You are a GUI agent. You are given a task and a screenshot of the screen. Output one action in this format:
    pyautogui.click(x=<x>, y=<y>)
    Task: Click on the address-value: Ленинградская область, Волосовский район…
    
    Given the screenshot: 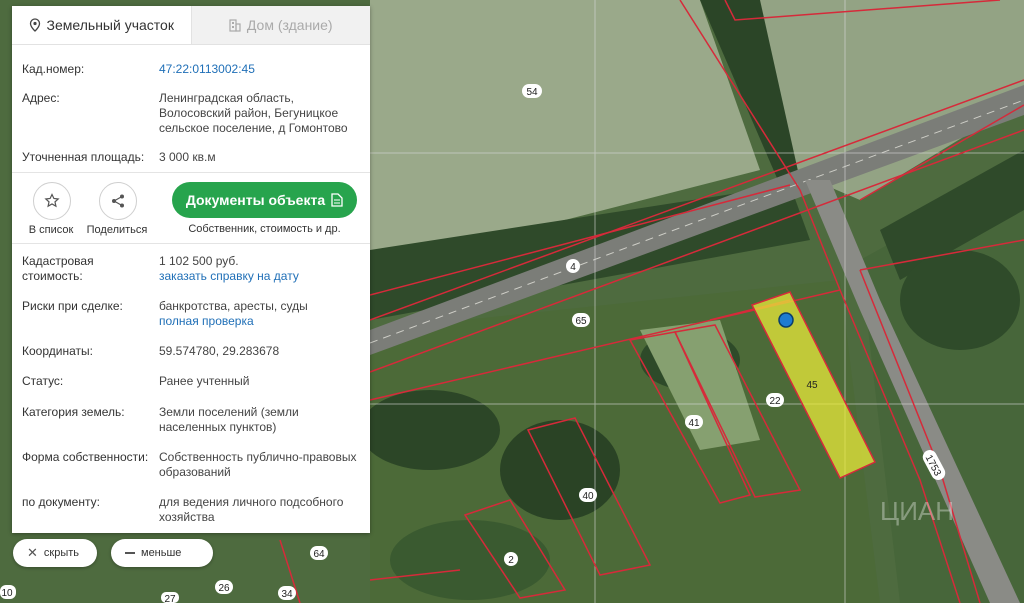 What is the action you would take?
    pyautogui.click(x=259, y=113)
    